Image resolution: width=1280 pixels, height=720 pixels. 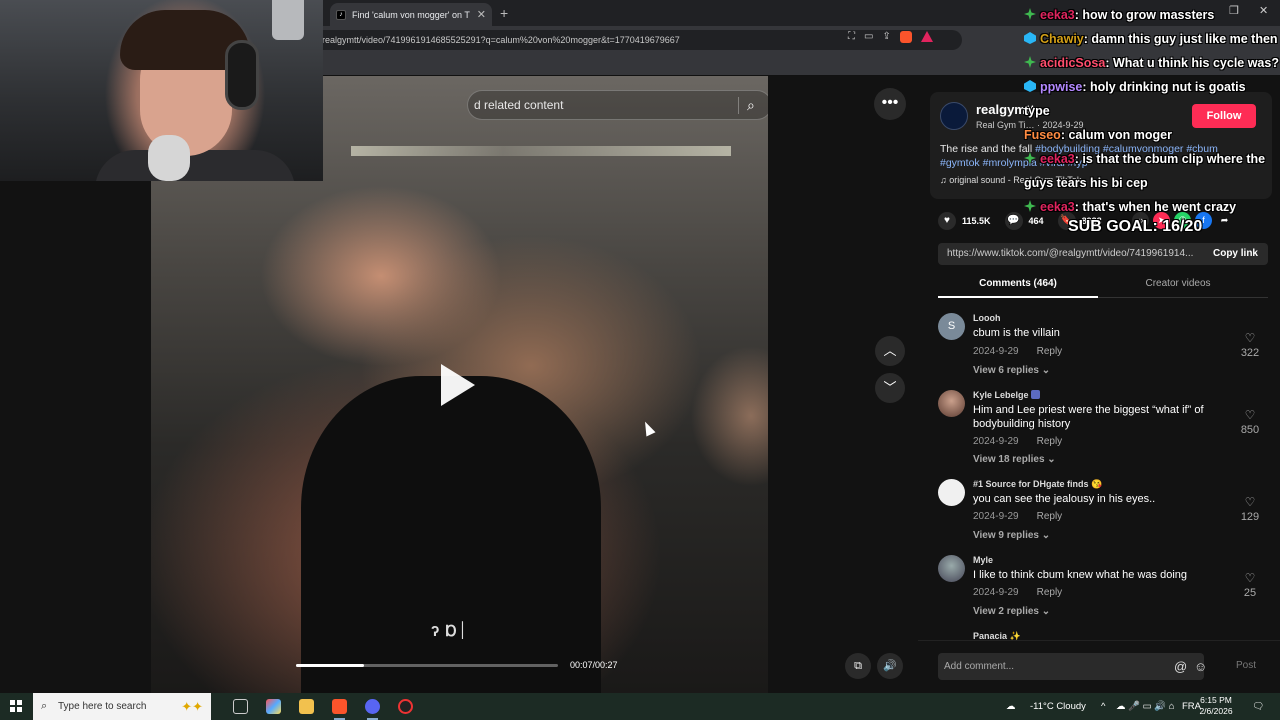 I want to click on tray-expand-icon: ^, so click(x=1103, y=706).